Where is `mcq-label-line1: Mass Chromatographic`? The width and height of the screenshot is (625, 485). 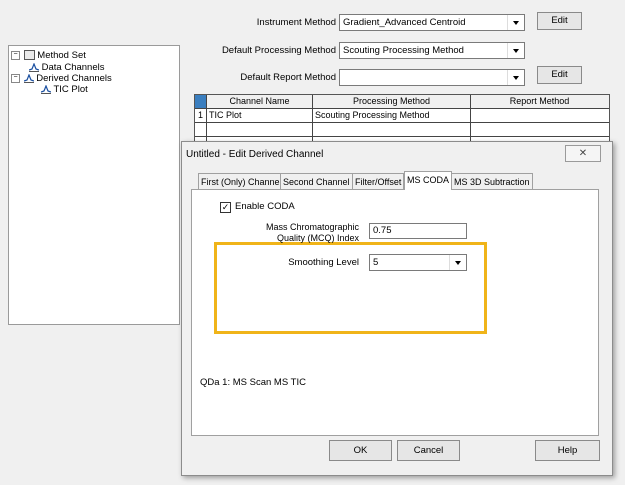
mcq-label-line1: Mass Chromatographic is located at coordinates (312, 227).